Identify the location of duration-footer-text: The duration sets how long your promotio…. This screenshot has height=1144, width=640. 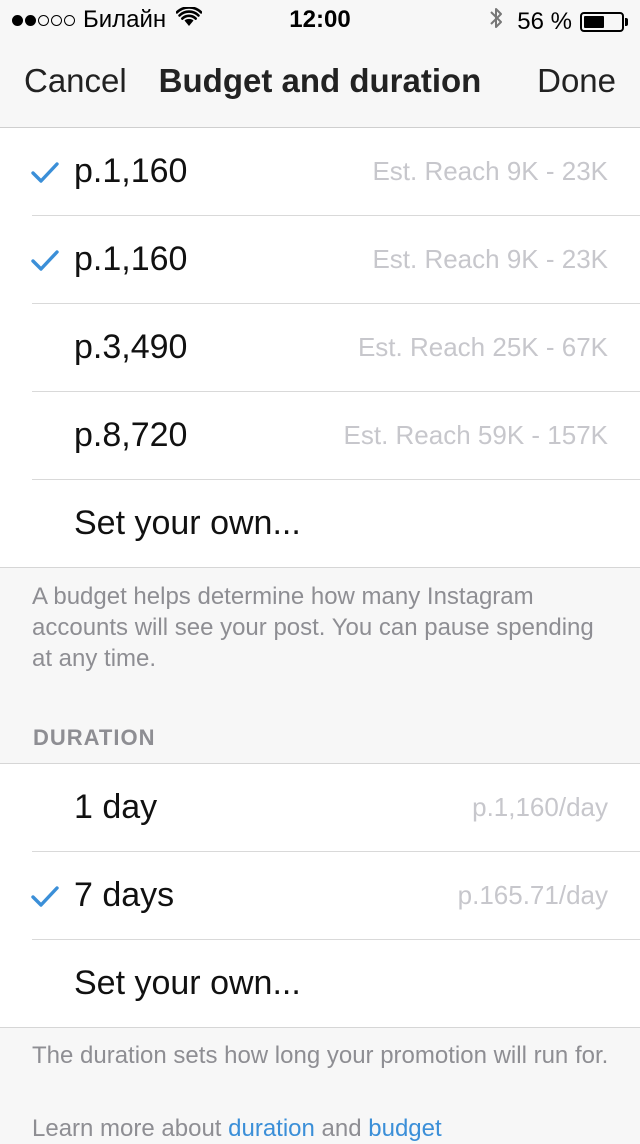
(320, 1055).